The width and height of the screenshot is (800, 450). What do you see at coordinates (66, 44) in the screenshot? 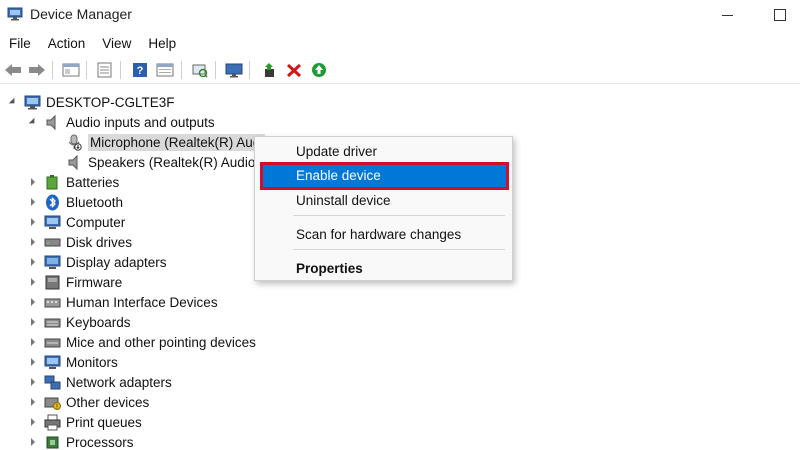
I see `menu-action: Action` at bounding box center [66, 44].